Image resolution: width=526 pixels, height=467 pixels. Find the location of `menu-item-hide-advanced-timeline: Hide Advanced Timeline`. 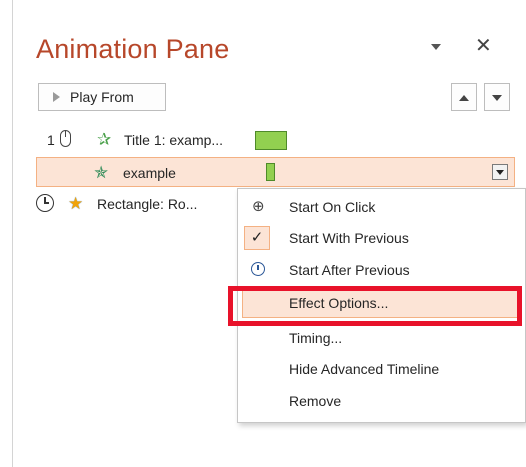

menu-item-hide-advanced-timeline: Hide Advanced Timeline is located at coordinates (382, 369).